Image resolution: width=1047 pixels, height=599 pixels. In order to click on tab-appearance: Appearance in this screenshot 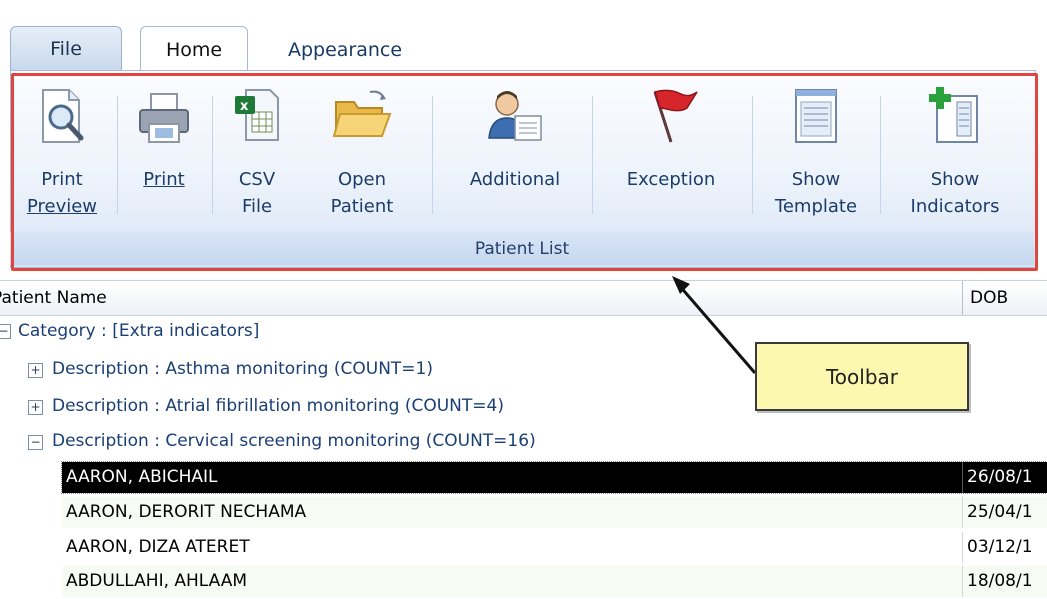, I will do `click(345, 50)`.